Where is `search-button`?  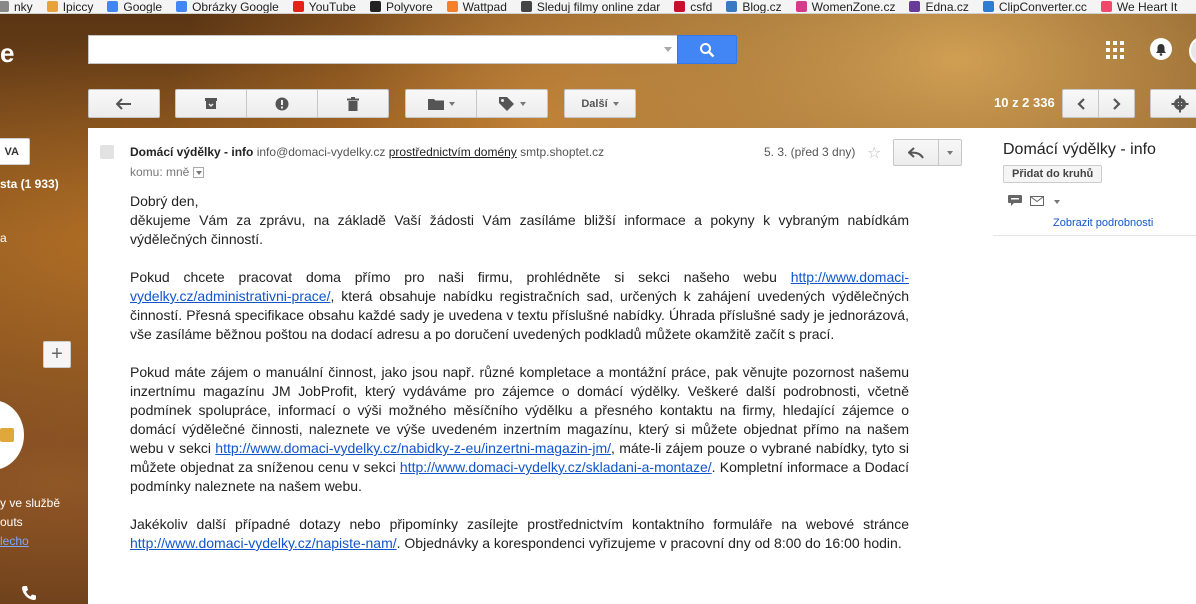
search-button is located at coordinates (707, 49).